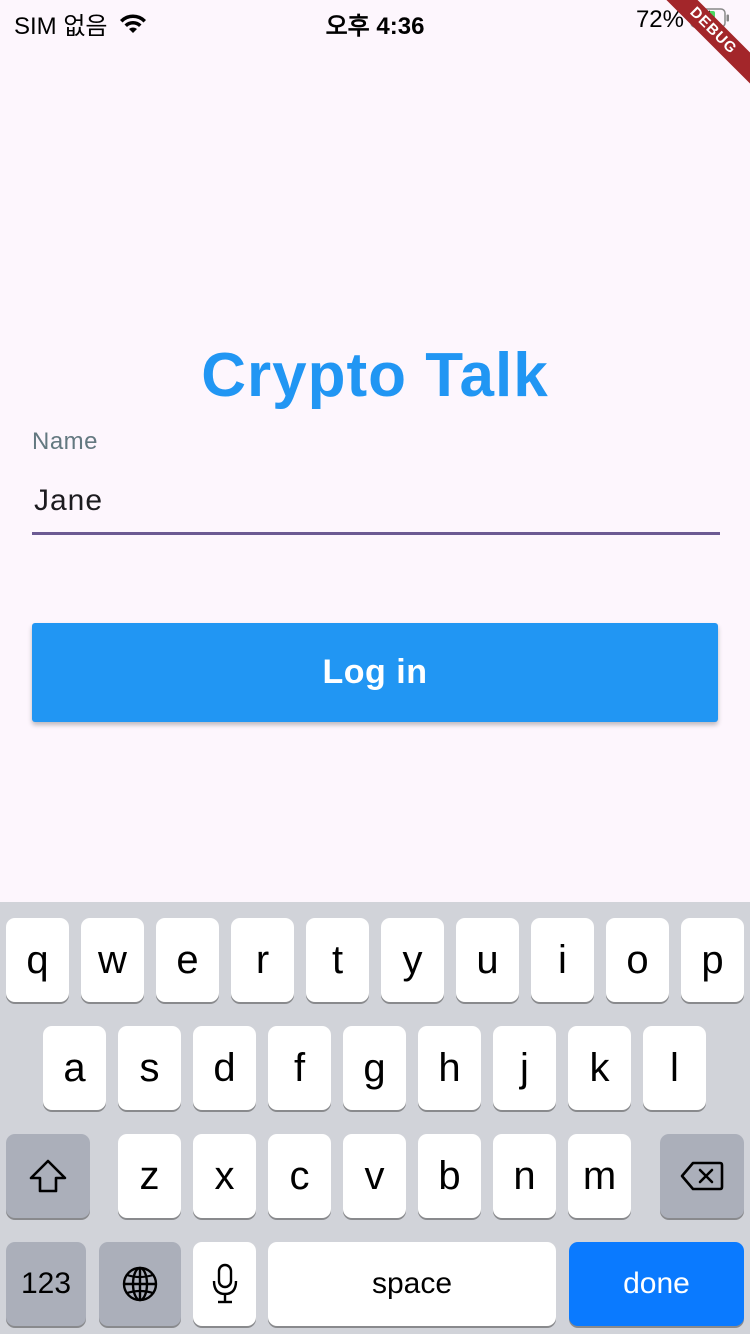 The width and height of the screenshot is (750, 1334). Describe the element at coordinates (112, 960) in the screenshot. I see `key-w: w` at that location.